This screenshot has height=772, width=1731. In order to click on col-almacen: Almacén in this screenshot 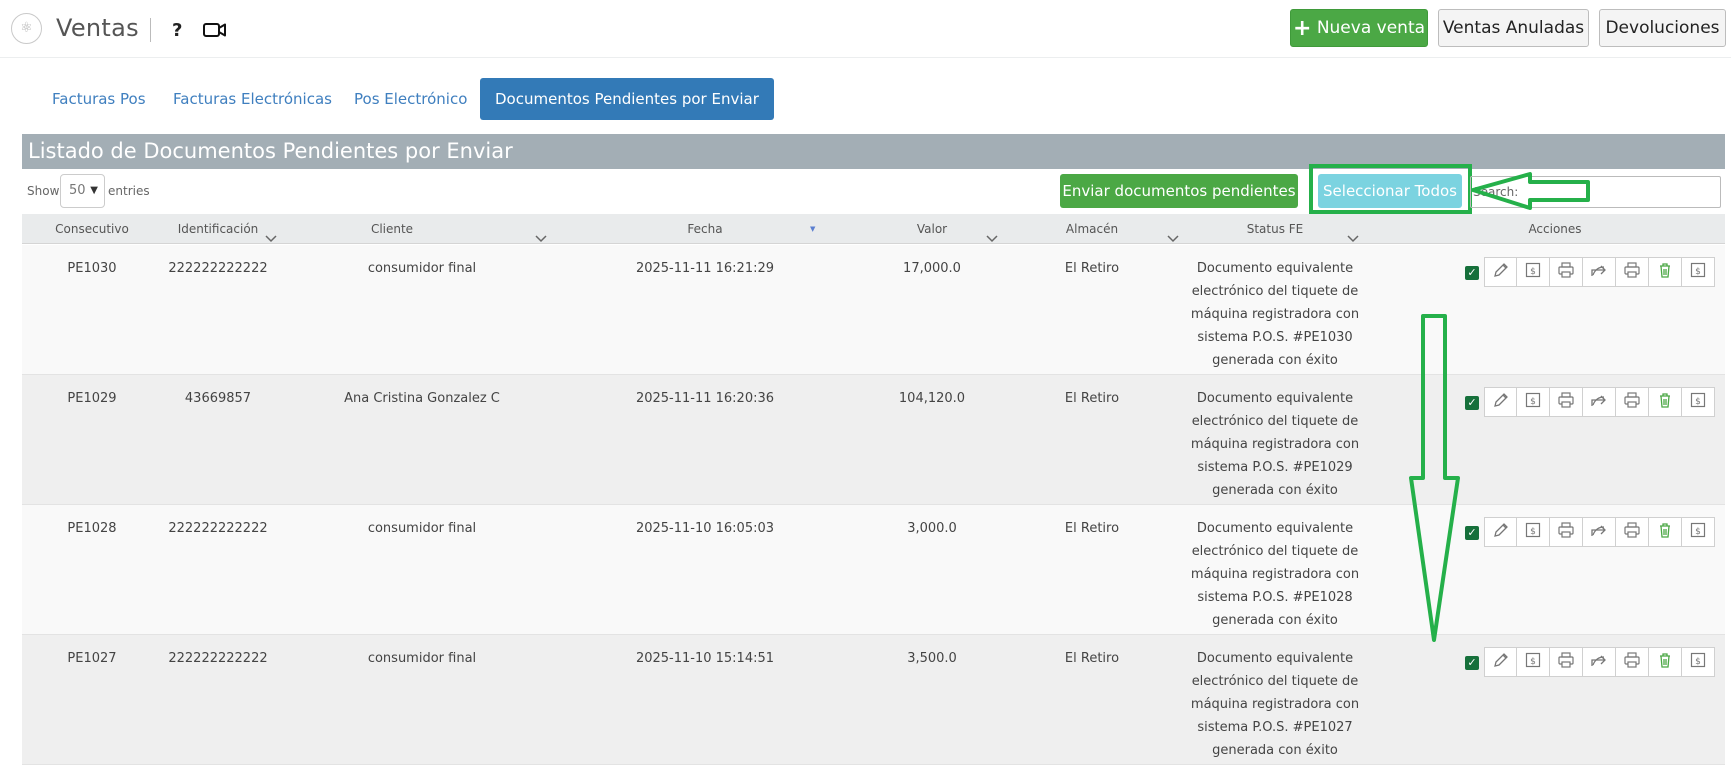, I will do `click(1092, 229)`.